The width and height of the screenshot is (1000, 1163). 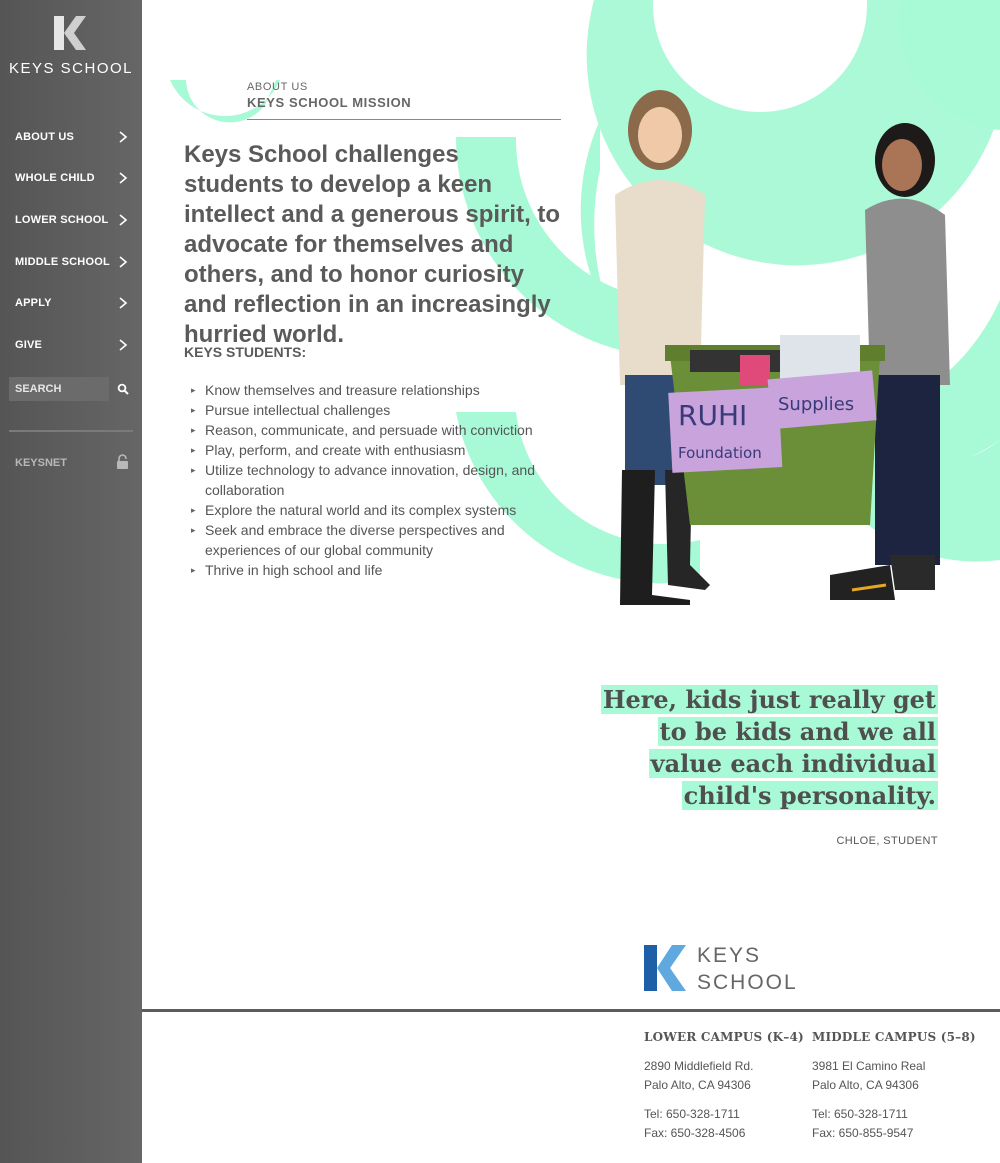 I want to click on keysnet-link: KEYSNET, so click(x=41, y=463).